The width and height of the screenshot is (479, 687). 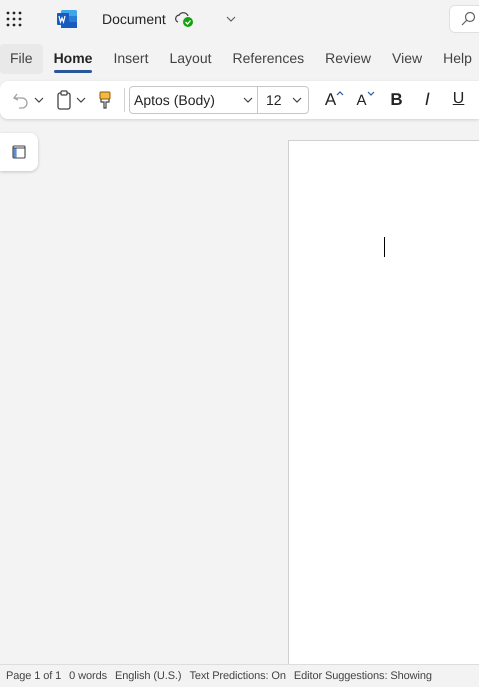 I want to click on grow-button: A, so click(x=334, y=100).